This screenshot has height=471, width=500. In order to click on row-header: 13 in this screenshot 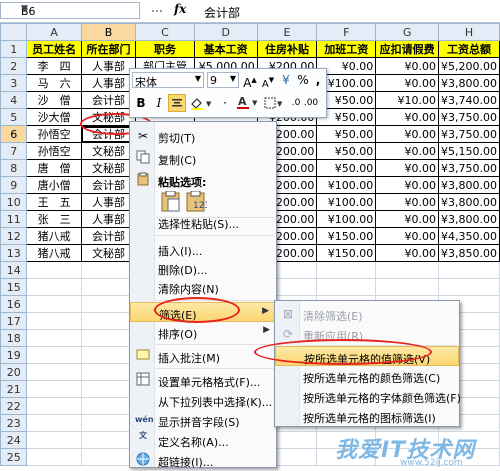, I will do `click(14, 253)`.